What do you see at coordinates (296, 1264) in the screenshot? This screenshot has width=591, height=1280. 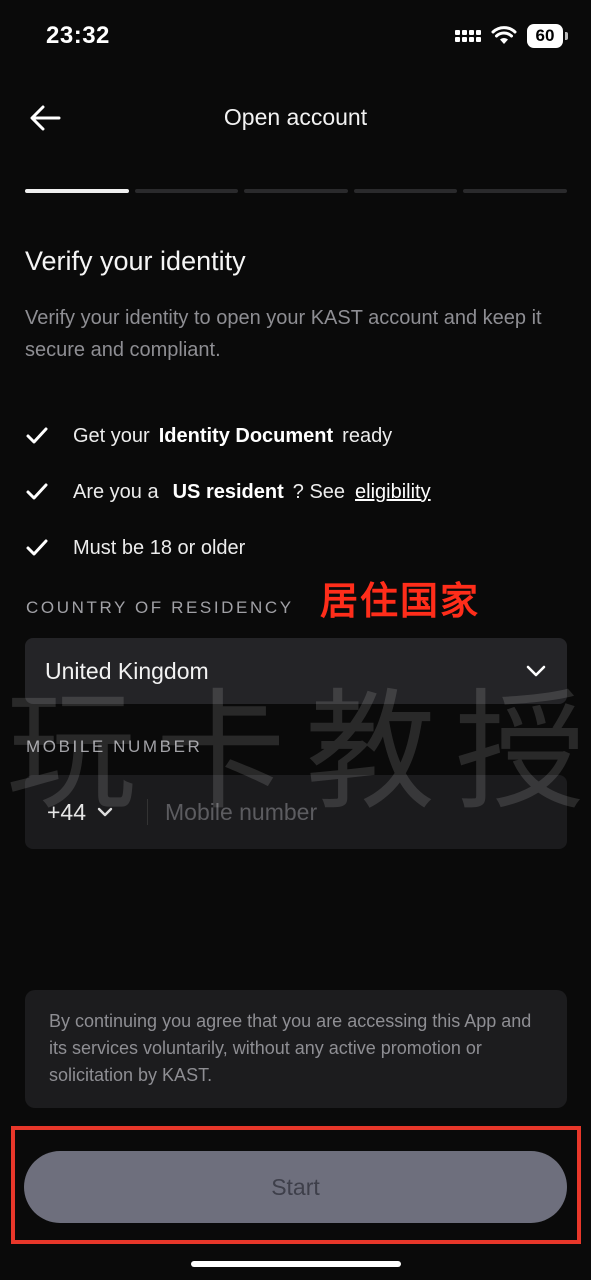 I see `home-indicator` at bounding box center [296, 1264].